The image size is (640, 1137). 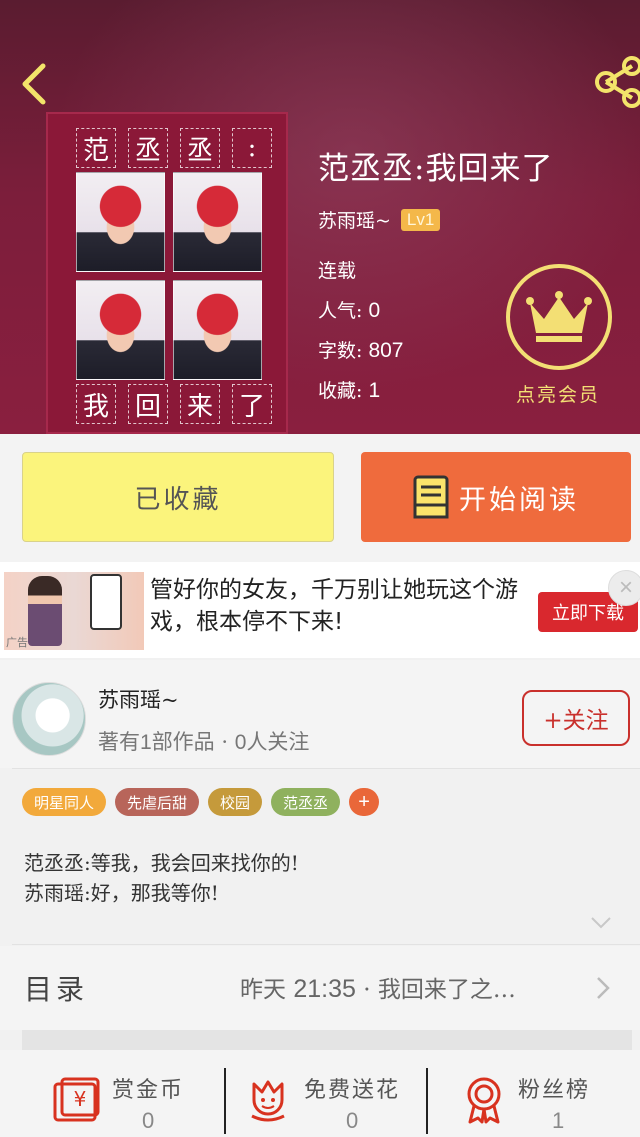 I want to click on works-suffix: 部作品, so click(x=183, y=742).